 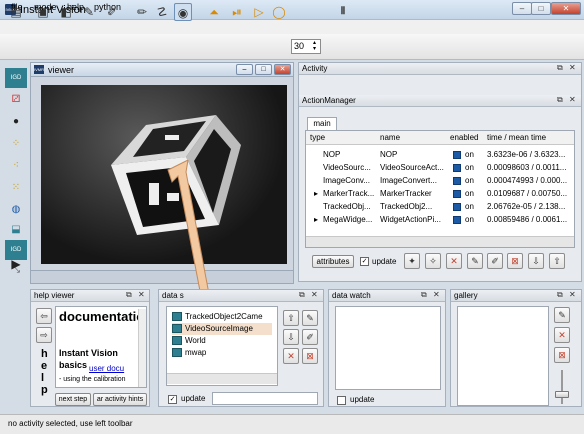 I want to click on help-close-icon: ✕, so click(x=141, y=295).